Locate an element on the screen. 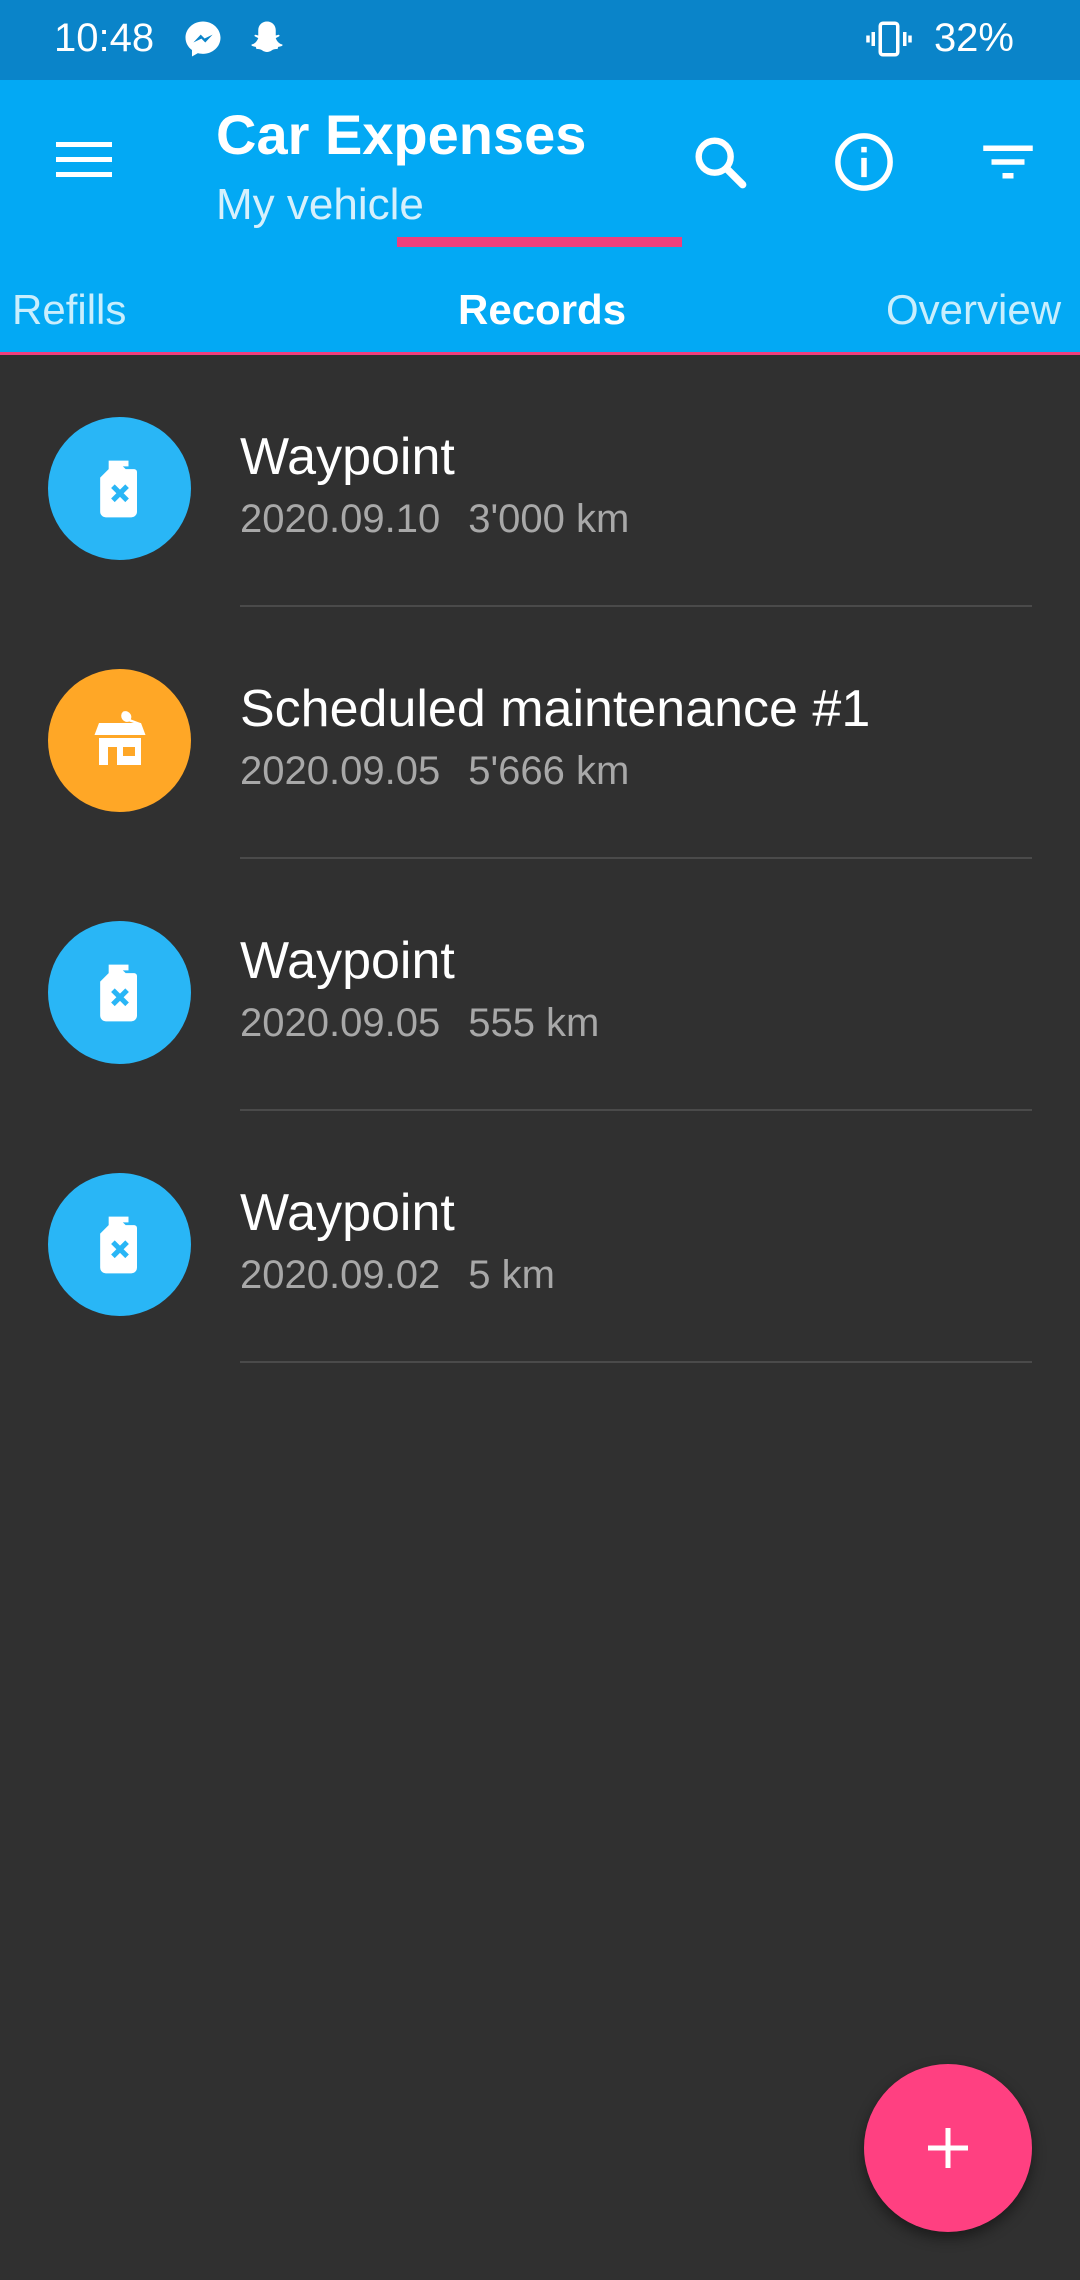 This screenshot has width=1080, height=2280. search-icon is located at coordinates (721, 163).